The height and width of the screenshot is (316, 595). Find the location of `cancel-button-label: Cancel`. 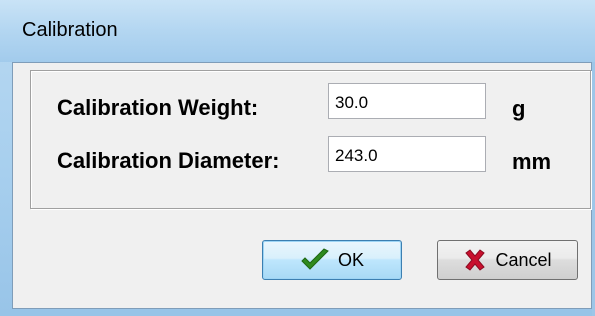

cancel-button-label: Cancel is located at coordinates (523, 259).